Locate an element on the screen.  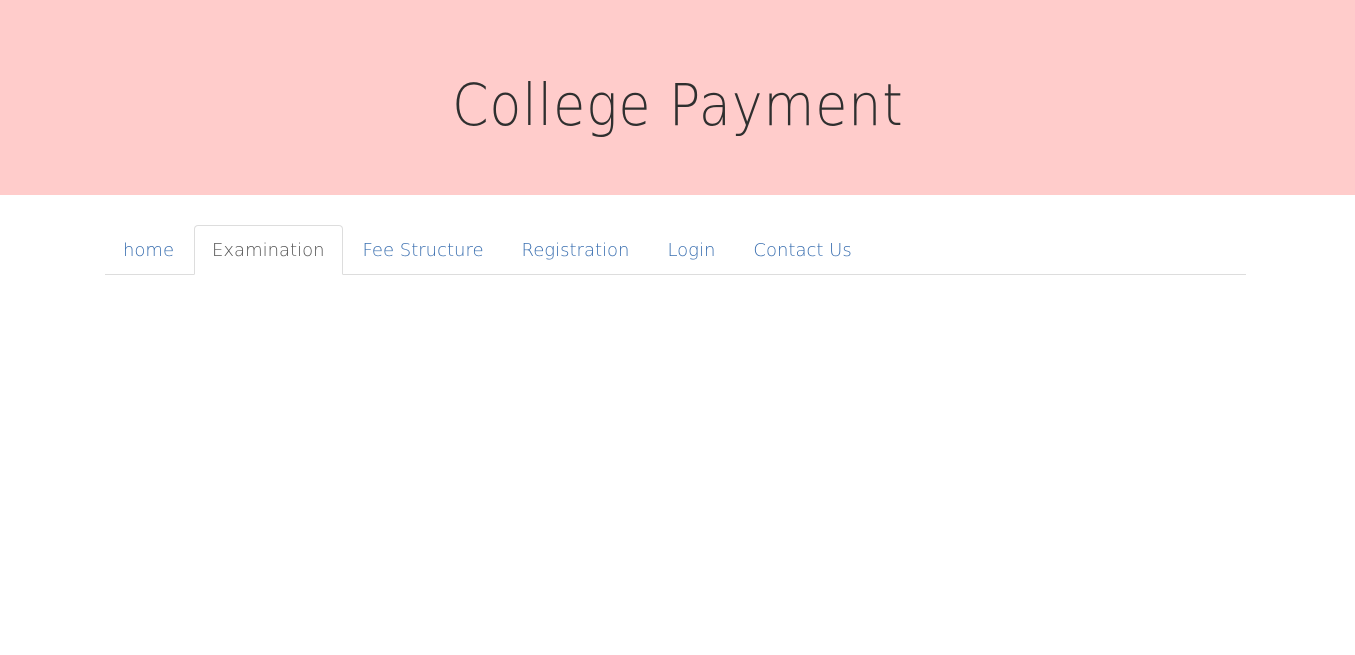
tab-link-examination: Examination is located at coordinates (268, 250).